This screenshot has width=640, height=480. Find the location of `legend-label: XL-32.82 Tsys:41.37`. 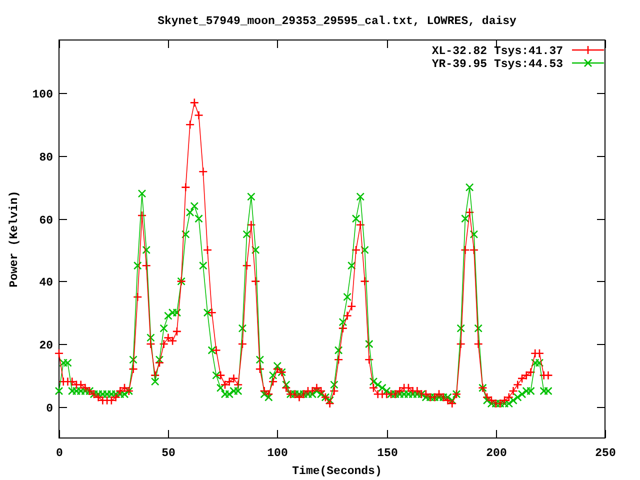

legend-label: XL-32.82 Tsys:41.37 is located at coordinates (497, 51).